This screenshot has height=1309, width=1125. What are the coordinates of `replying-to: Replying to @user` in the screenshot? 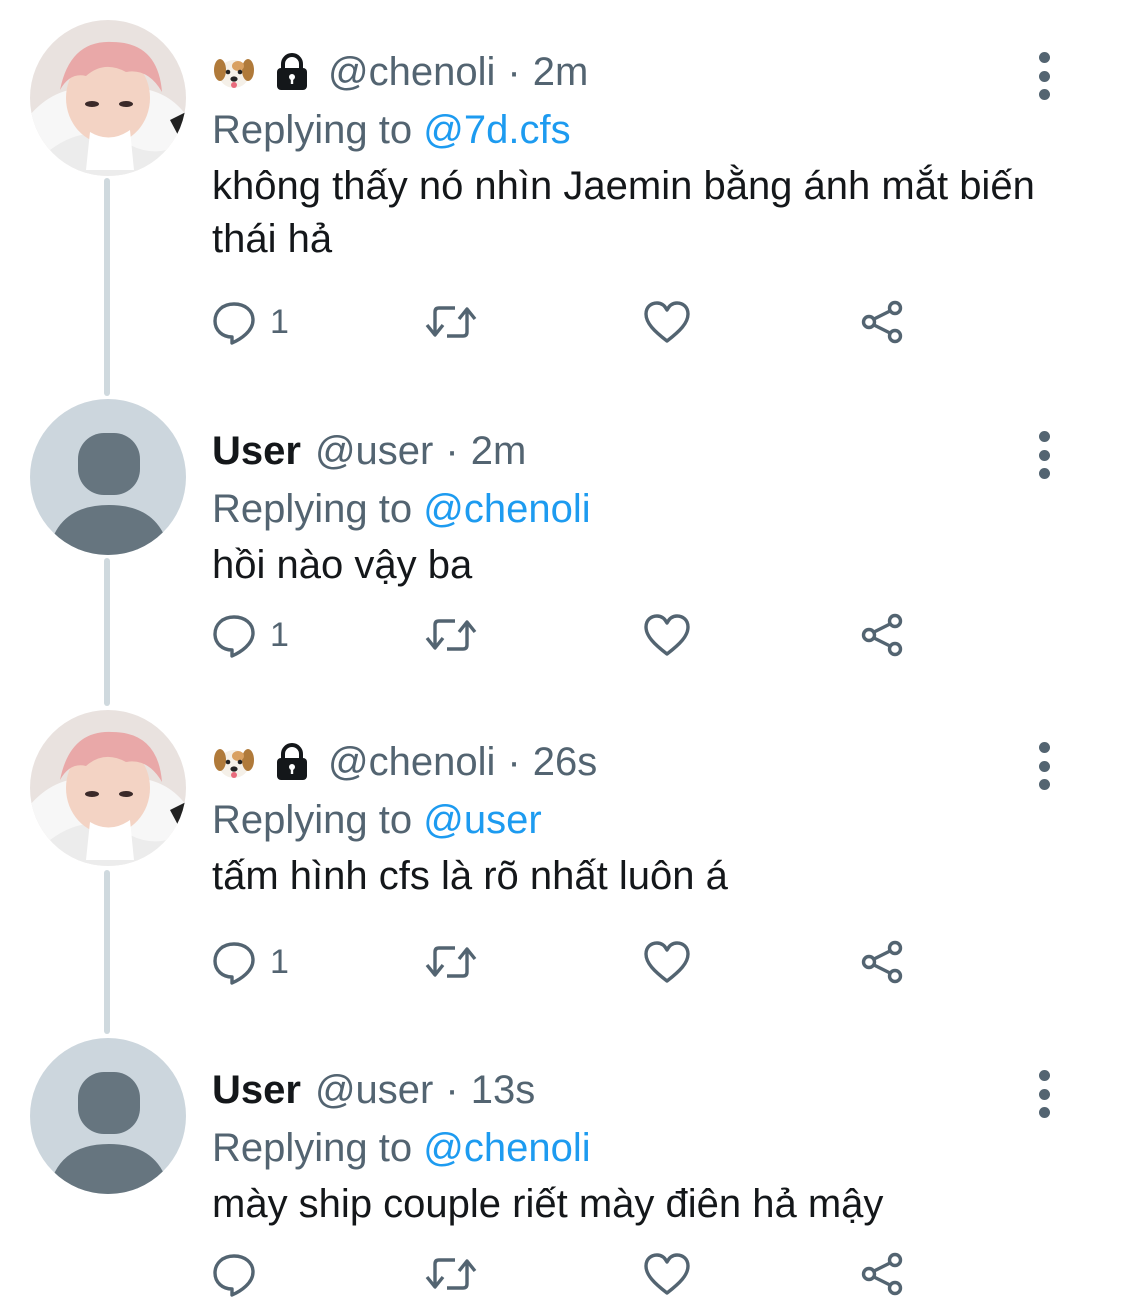 It's located at (377, 820).